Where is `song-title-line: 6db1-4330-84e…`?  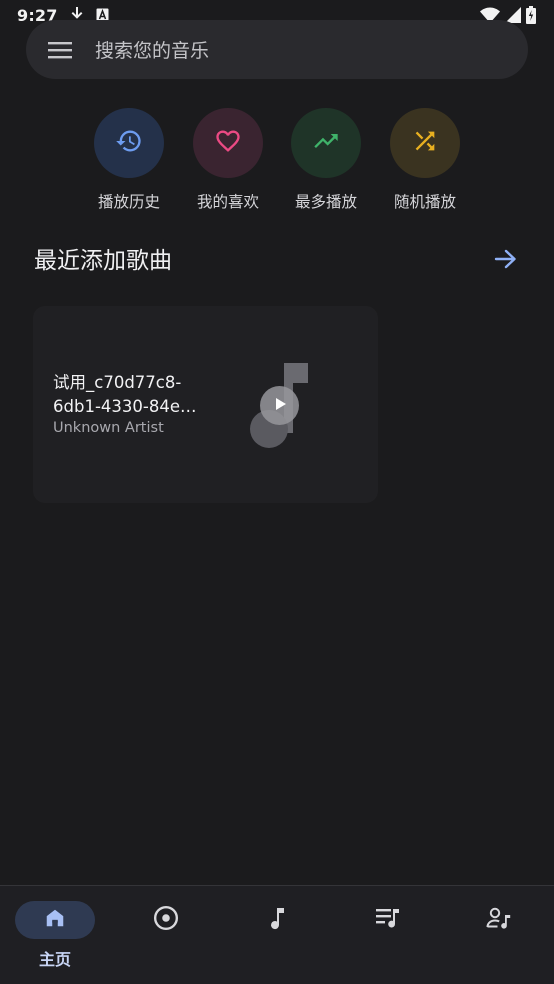
song-title-line: 6db1-4330-84e… is located at coordinates (125, 406).